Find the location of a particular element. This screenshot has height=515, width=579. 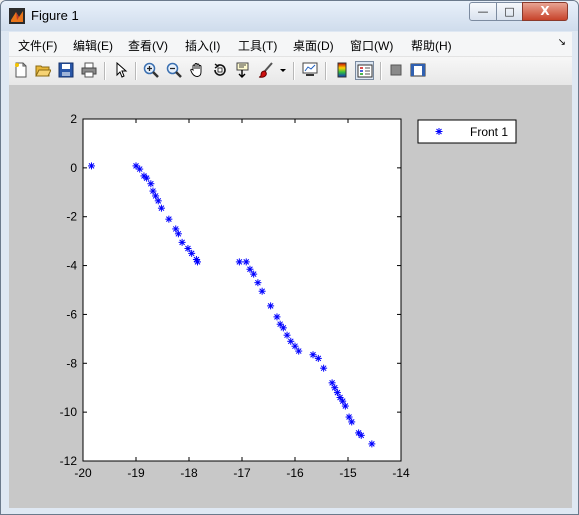

menu-edit: 编辑(E) is located at coordinates (93, 45).